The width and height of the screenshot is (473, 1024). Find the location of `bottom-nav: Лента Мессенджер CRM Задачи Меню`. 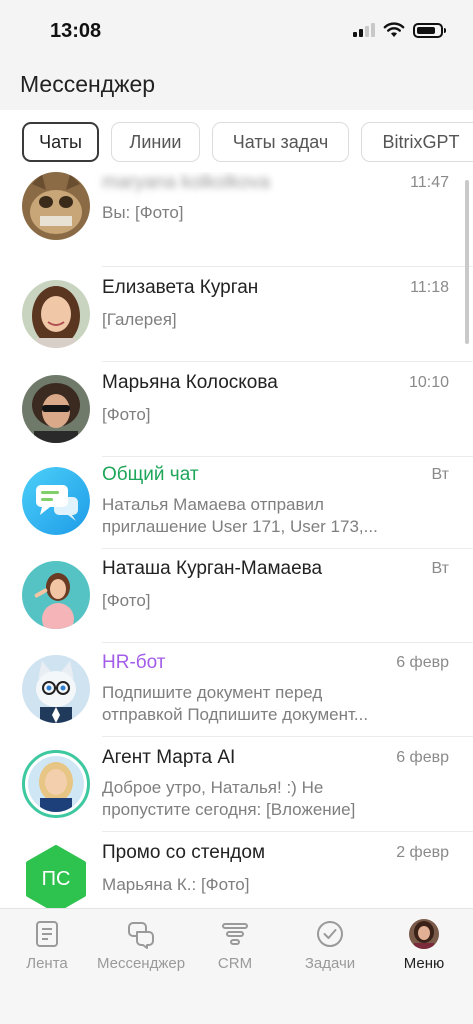

bottom-nav: Лента Мессенджер CRM Задачи Меню is located at coordinates (236, 966).